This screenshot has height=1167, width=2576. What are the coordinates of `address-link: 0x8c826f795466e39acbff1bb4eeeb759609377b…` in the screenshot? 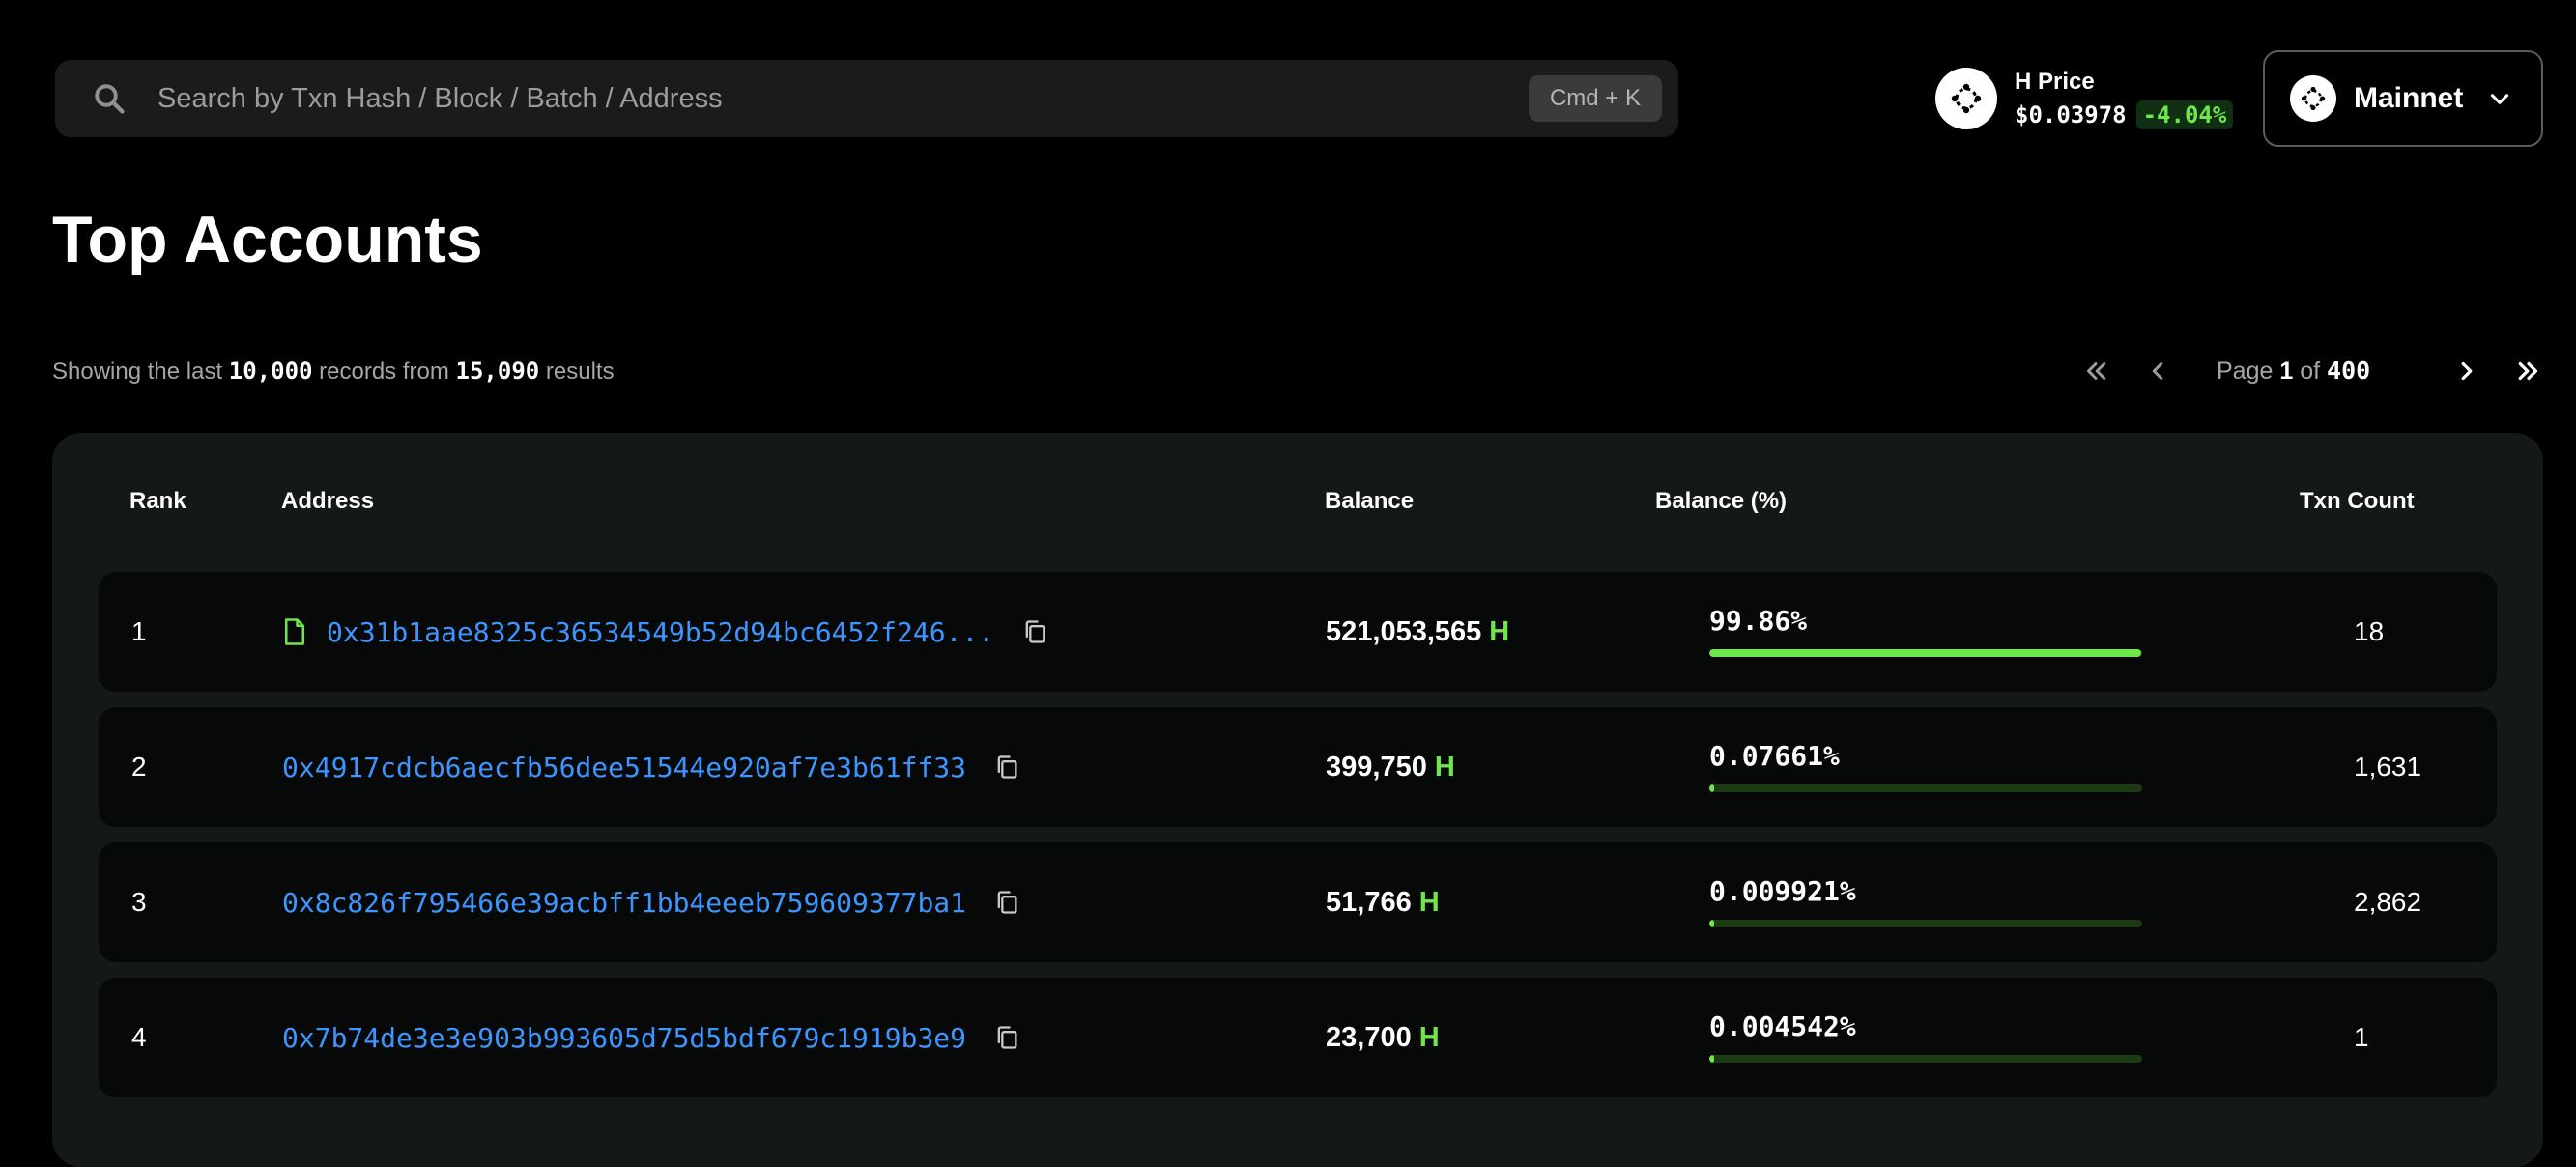 It's located at (624, 903).